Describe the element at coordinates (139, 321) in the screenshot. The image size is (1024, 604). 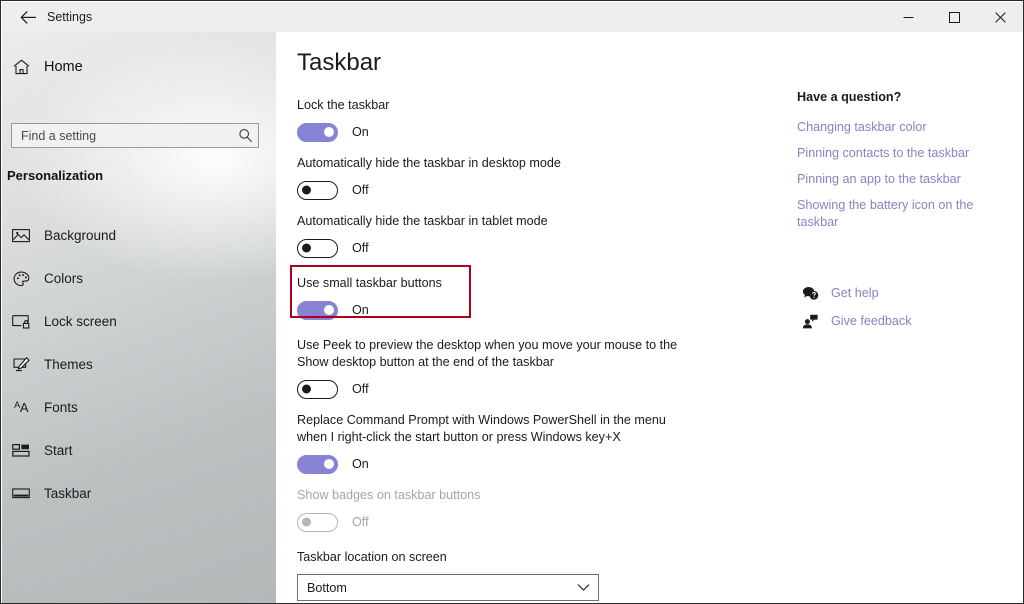
I see `sidebar-item-lock-screen: Lock screen` at that location.